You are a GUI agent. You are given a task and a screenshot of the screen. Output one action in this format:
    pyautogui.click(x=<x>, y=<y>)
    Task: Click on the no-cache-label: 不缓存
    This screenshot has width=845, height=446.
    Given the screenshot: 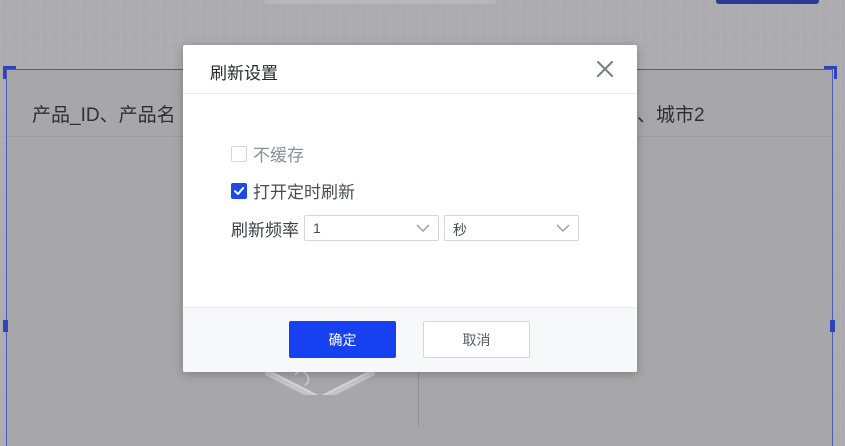 What is the action you would take?
    pyautogui.click(x=278, y=155)
    